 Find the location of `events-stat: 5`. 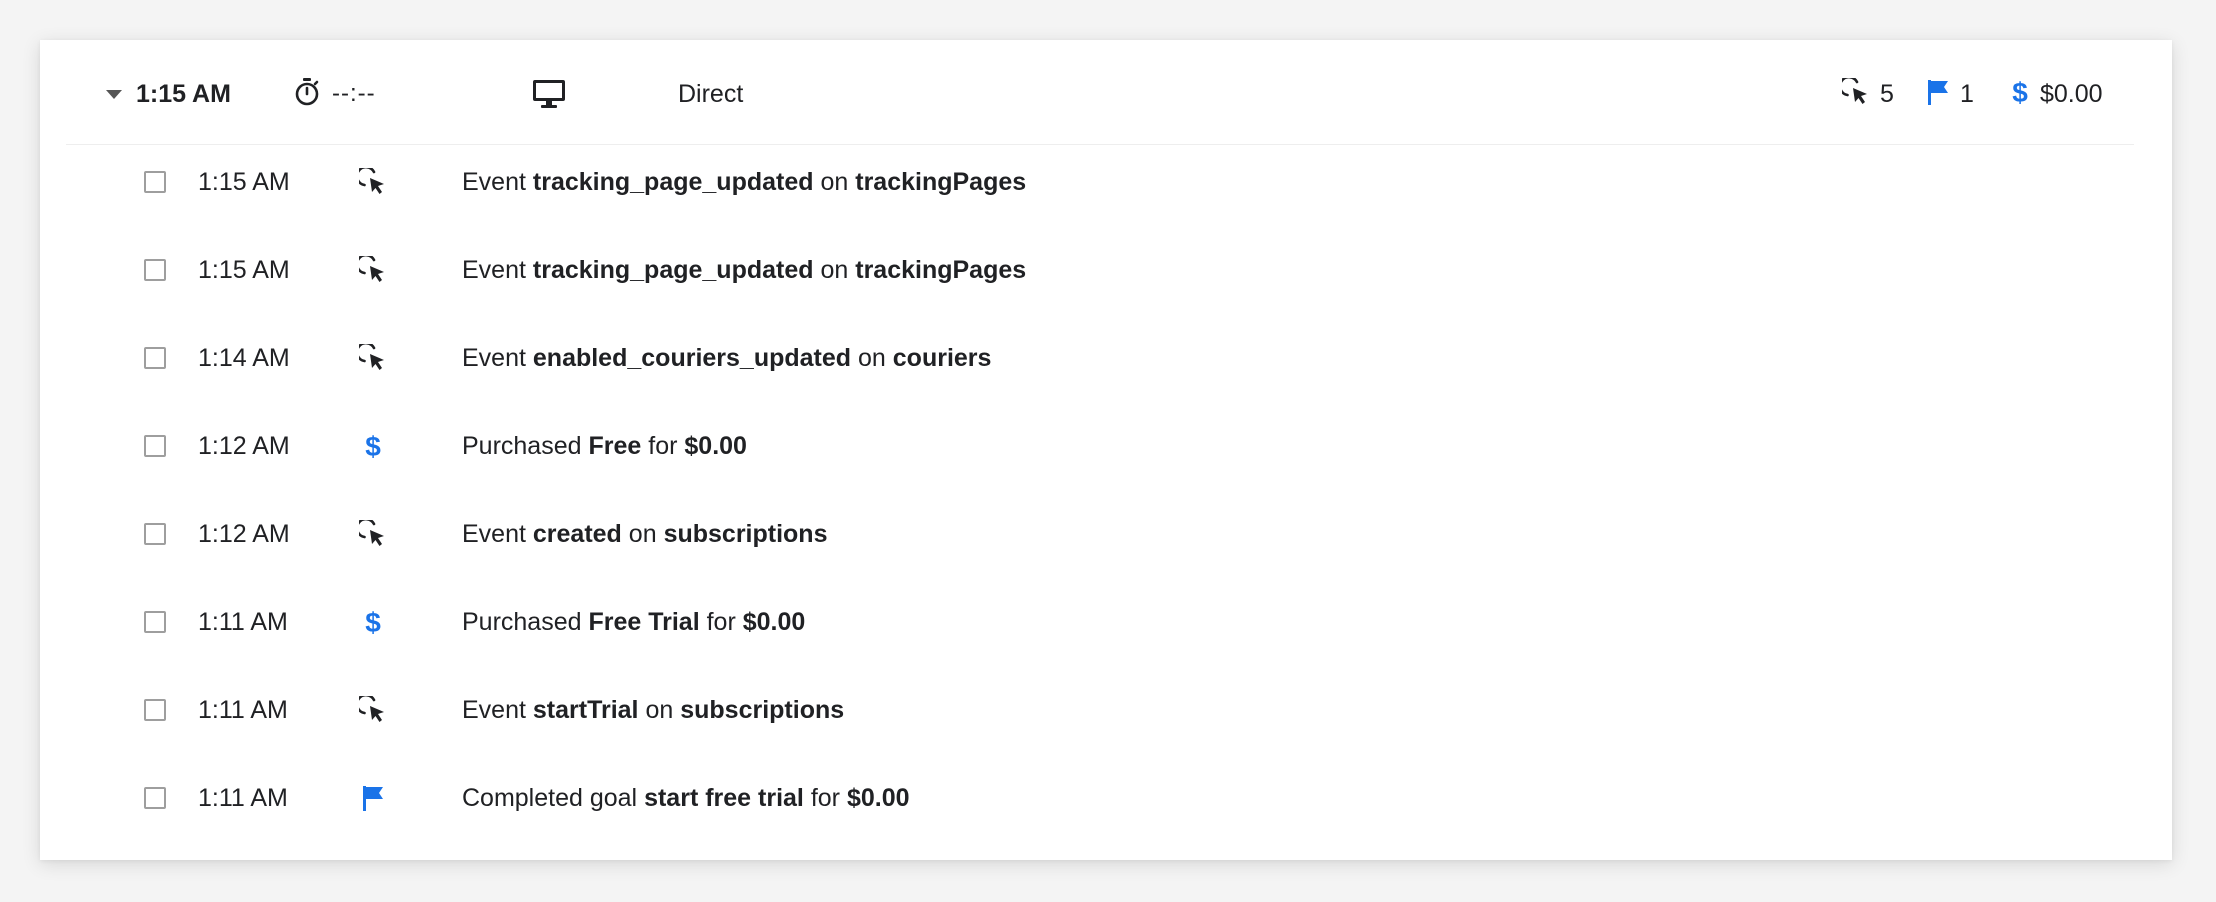

events-stat: 5 is located at coordinates (1866, 94).